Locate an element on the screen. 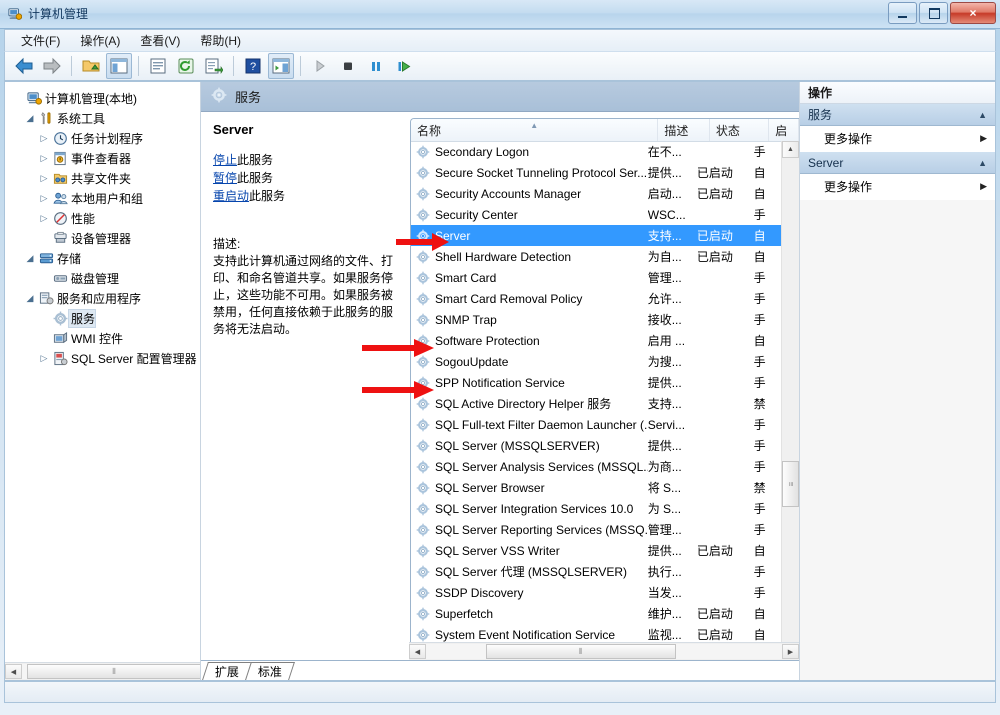  tree-item-local-users-groups: ▷ 本地用户和组 is located at coordinates (105, 198).